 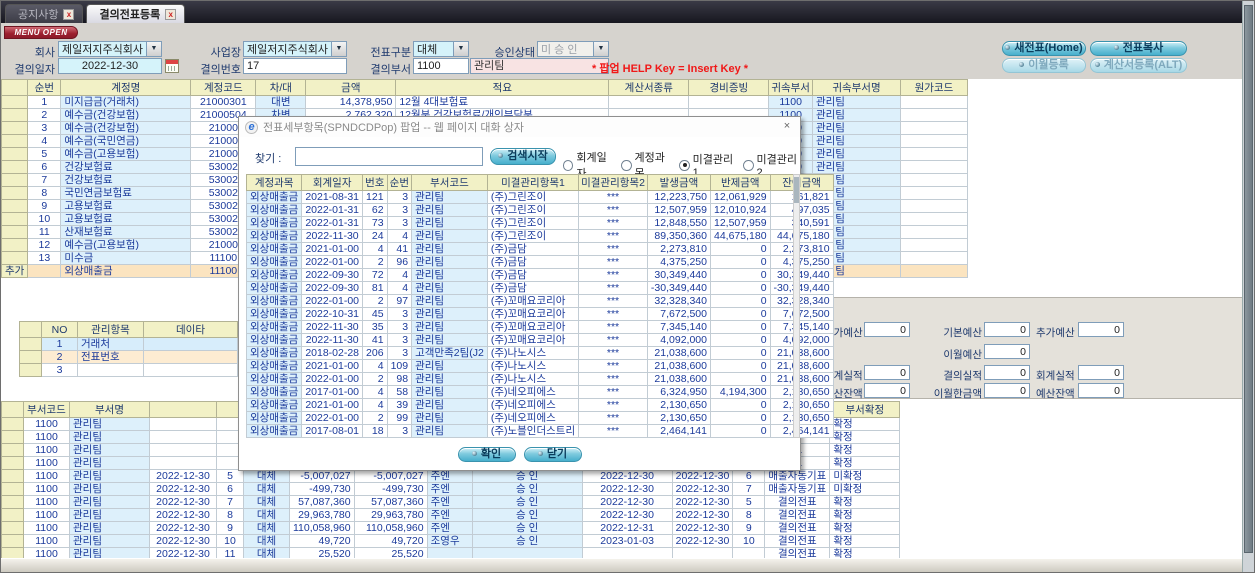 I want to click on cell: 45, so click(x=375, y=314).